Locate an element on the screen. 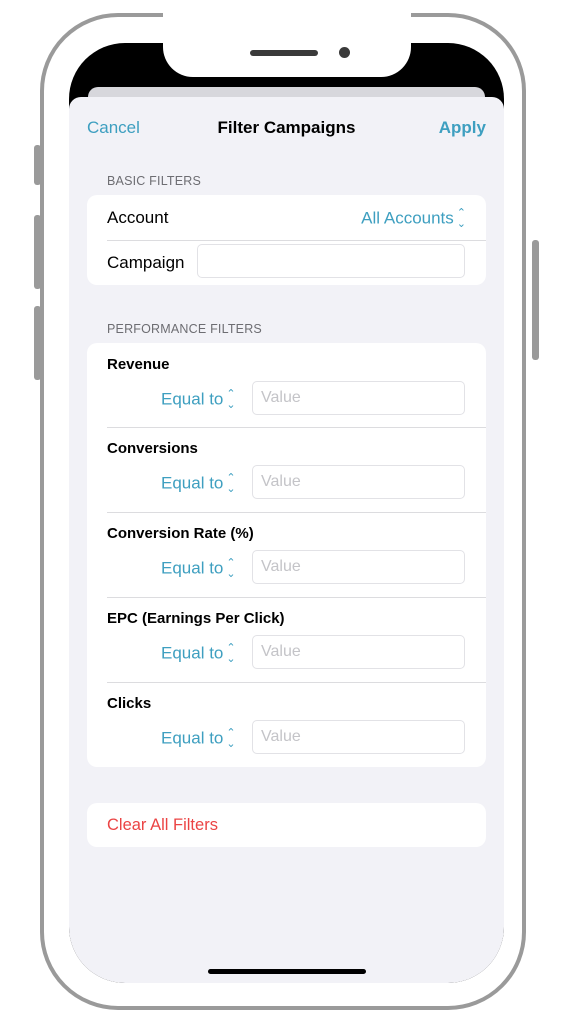 Image resolution: width=573 pixels, height=1024 pixels. conversion-rate-value-input is located at coordinates (358, 567).